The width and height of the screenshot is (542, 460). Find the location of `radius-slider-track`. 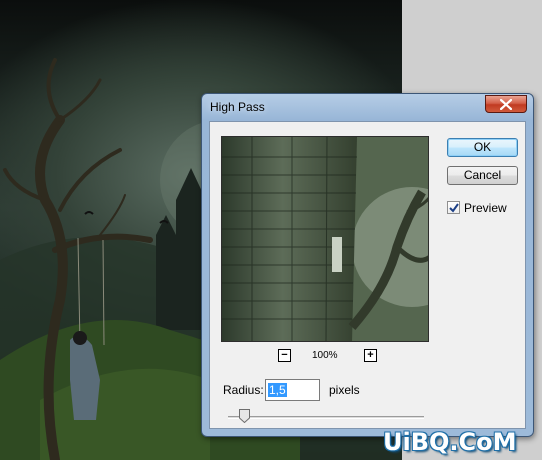

radius-slider-track is located at coordinates (326, 417).